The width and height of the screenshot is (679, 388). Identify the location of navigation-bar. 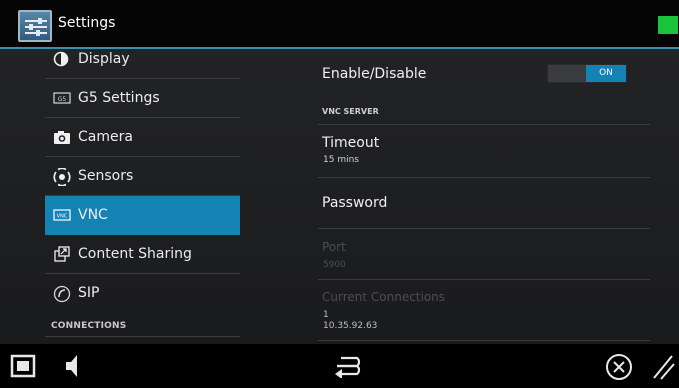
(339, 366).